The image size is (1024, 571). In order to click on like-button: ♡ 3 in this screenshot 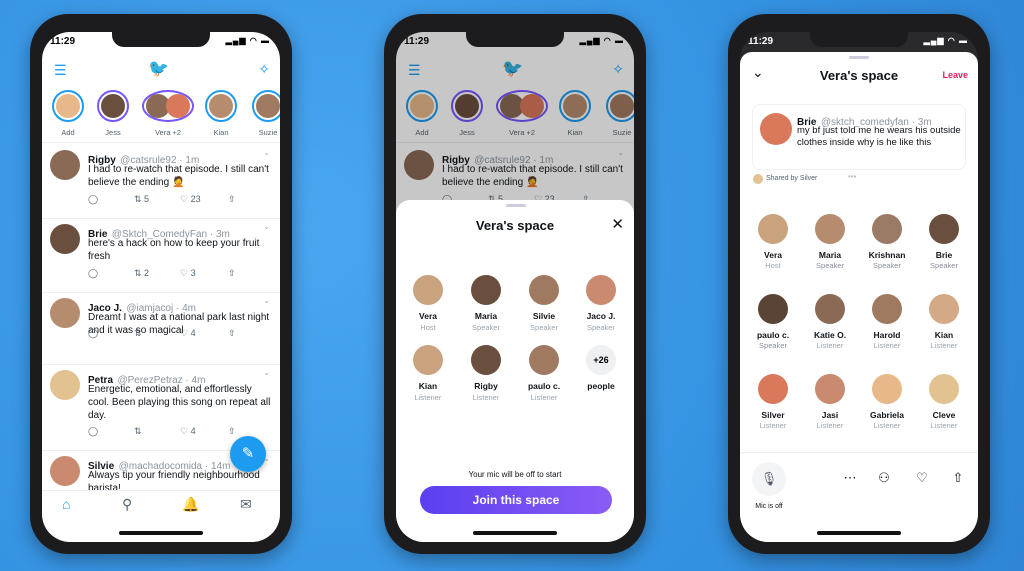, I will do `click(188, 273)`.